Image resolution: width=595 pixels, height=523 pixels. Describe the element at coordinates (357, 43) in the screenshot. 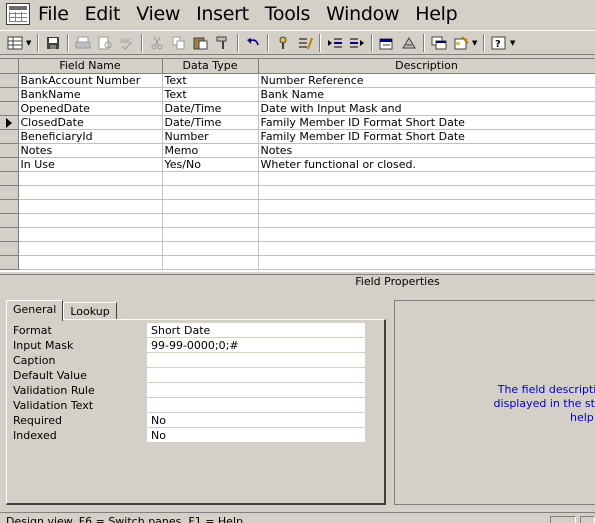

I see `delete-rows-icon` at that location.